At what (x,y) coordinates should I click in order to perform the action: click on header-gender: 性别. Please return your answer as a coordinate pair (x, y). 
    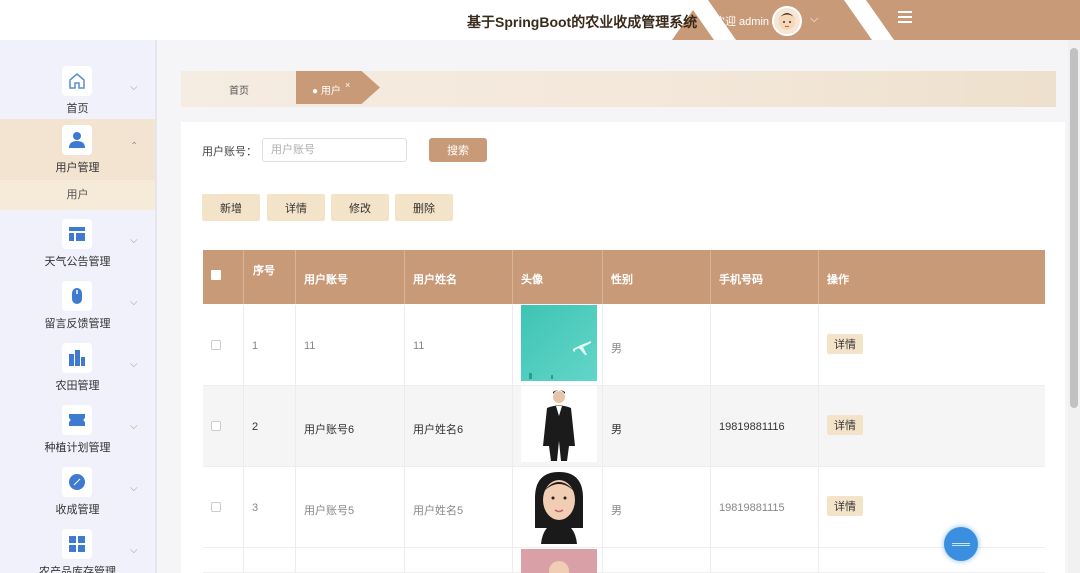
    Looking at the image, I should click on (622, 279).